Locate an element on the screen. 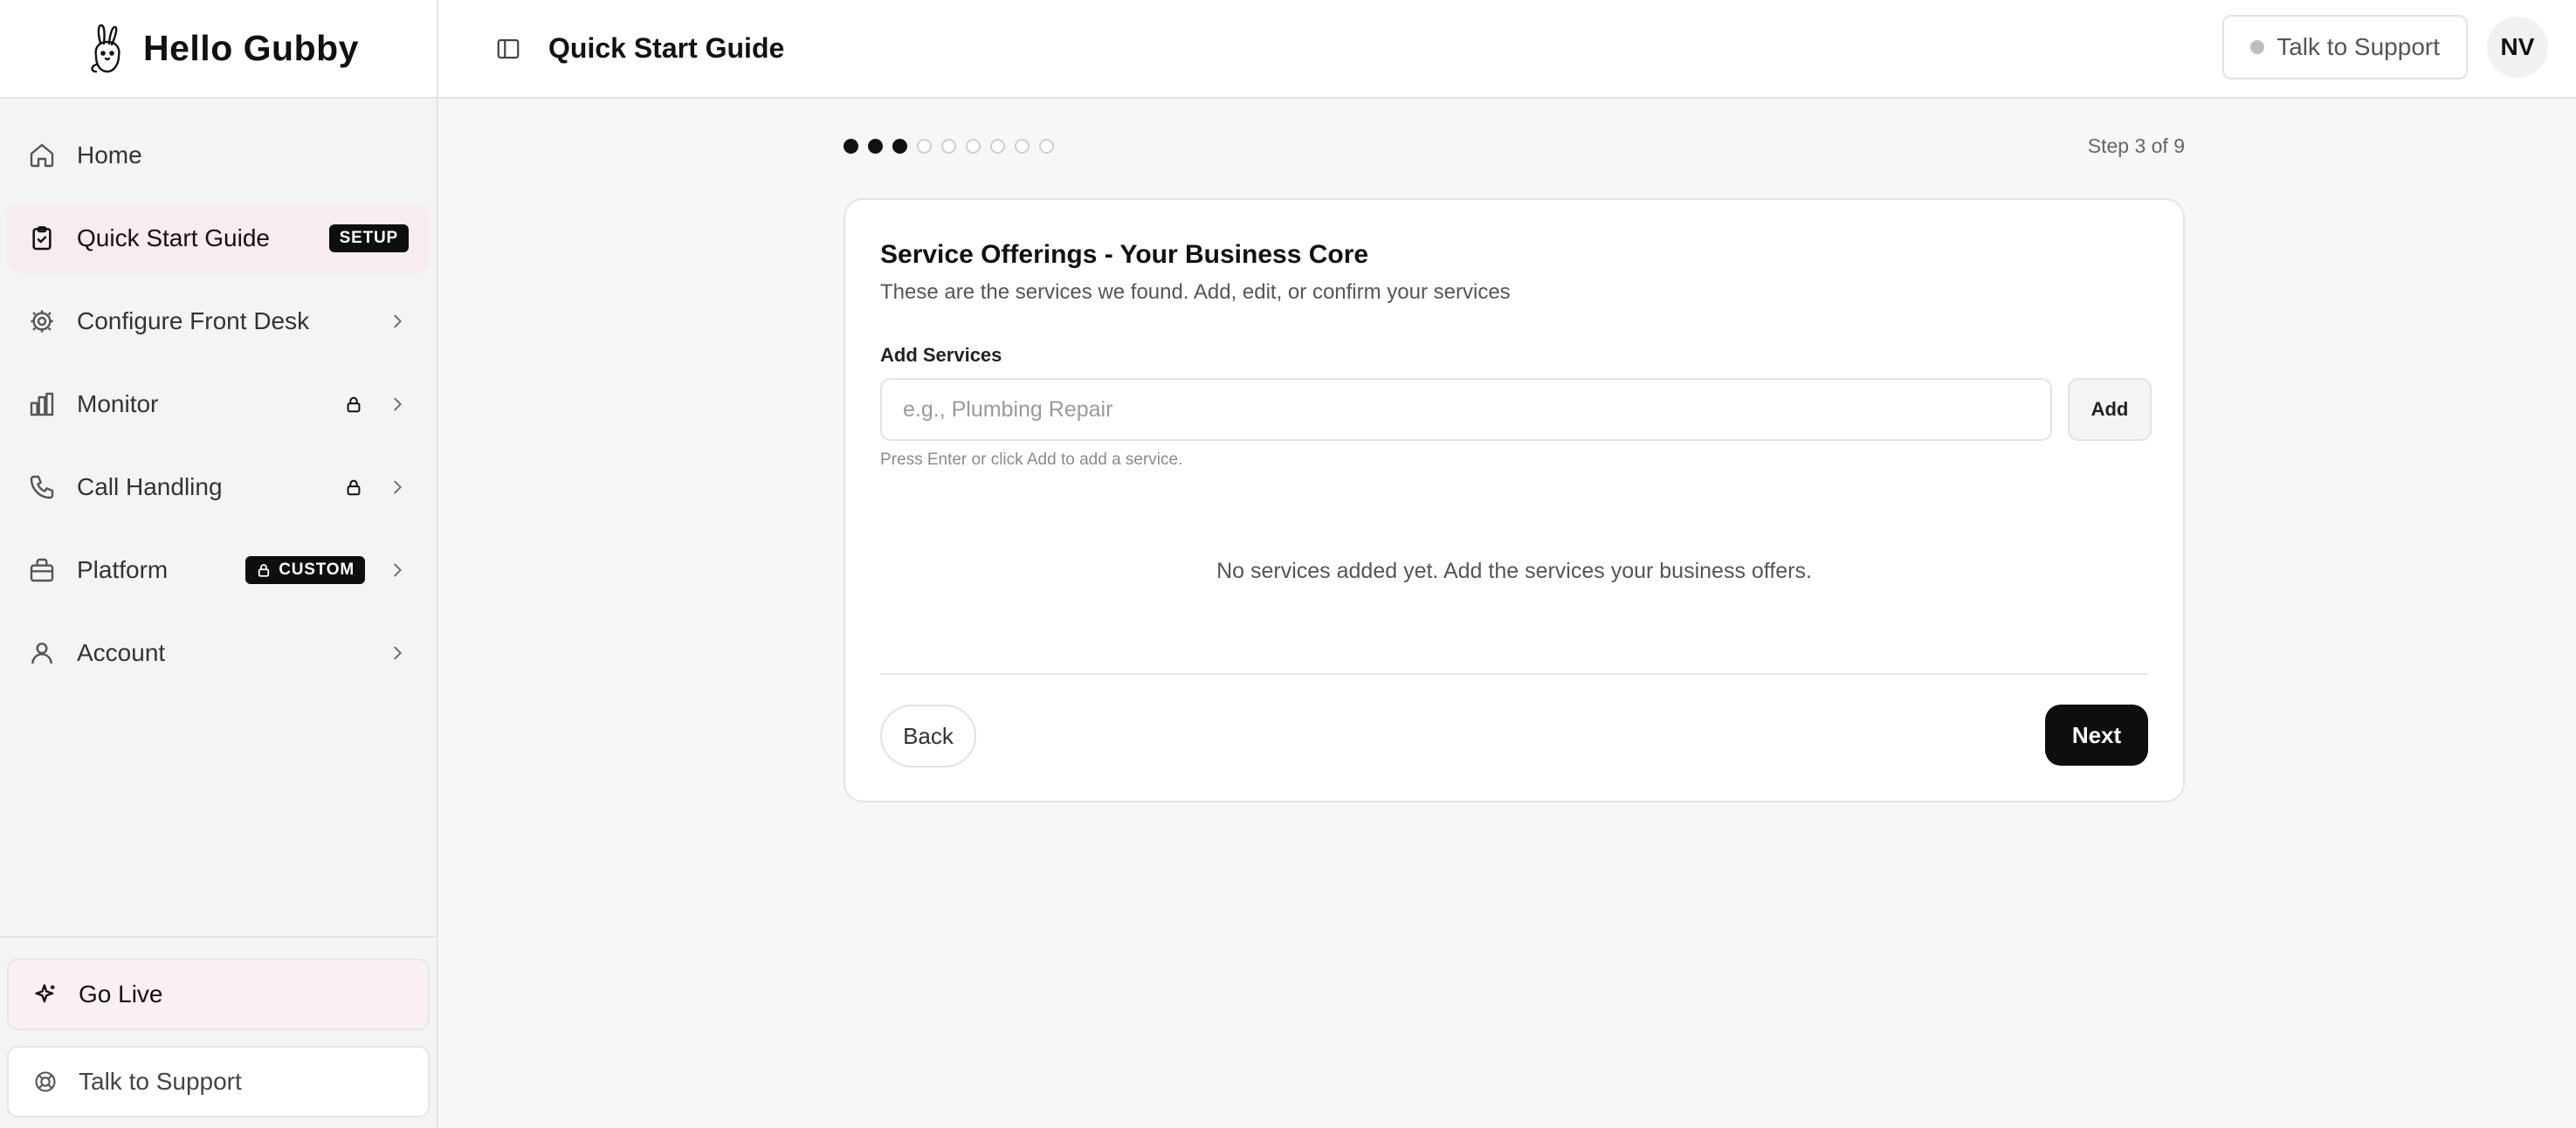 The image size is (2576, 1128). divider is located at coordinates (1514, 674).